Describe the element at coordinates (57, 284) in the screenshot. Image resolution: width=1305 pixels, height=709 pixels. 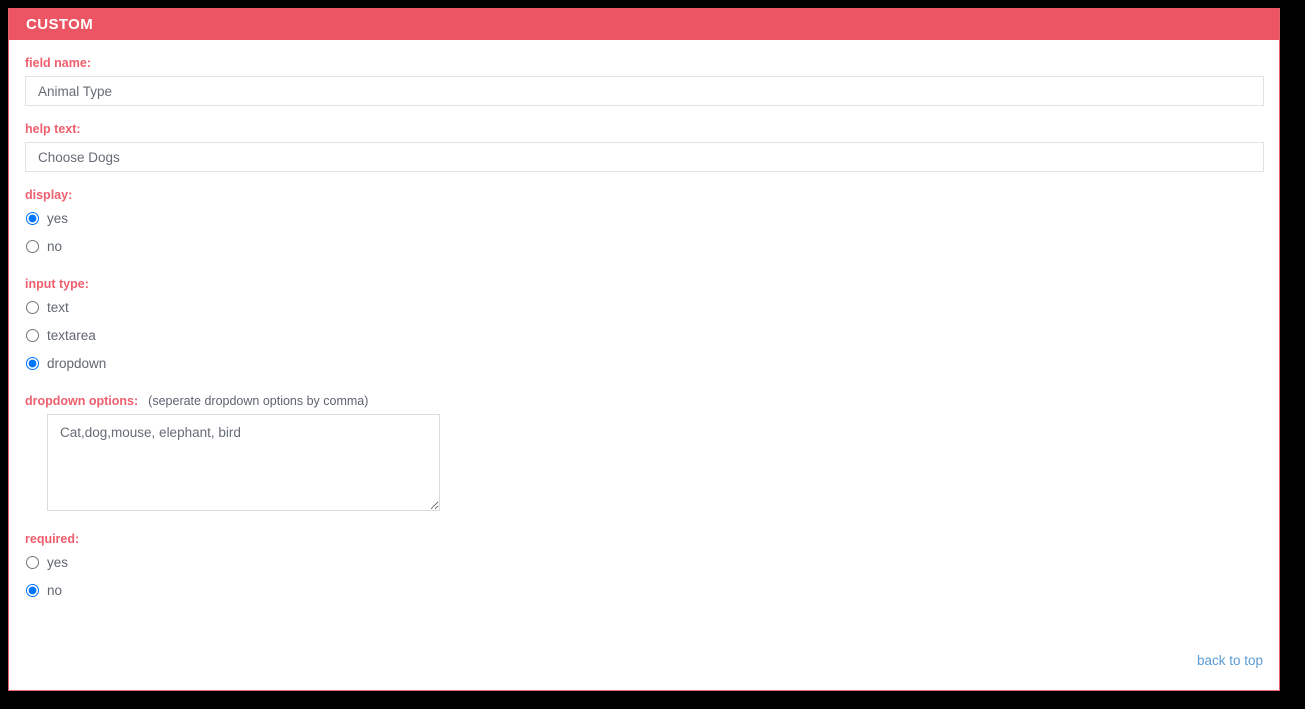
I see `input-type-label: input type:` at that location.